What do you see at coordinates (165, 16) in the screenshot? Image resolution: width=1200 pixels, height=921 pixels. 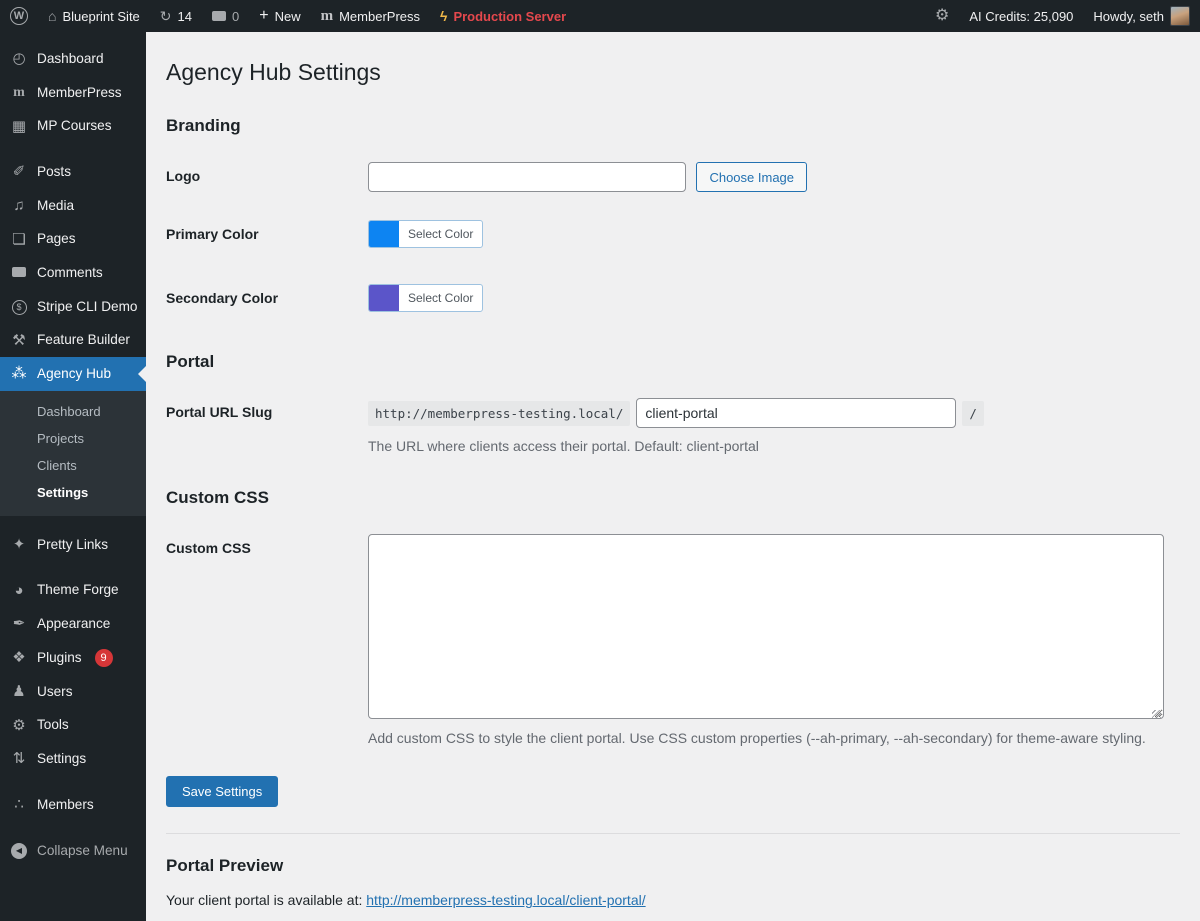 I see `updates-icon: ↻` at bounding box center [165, 16].